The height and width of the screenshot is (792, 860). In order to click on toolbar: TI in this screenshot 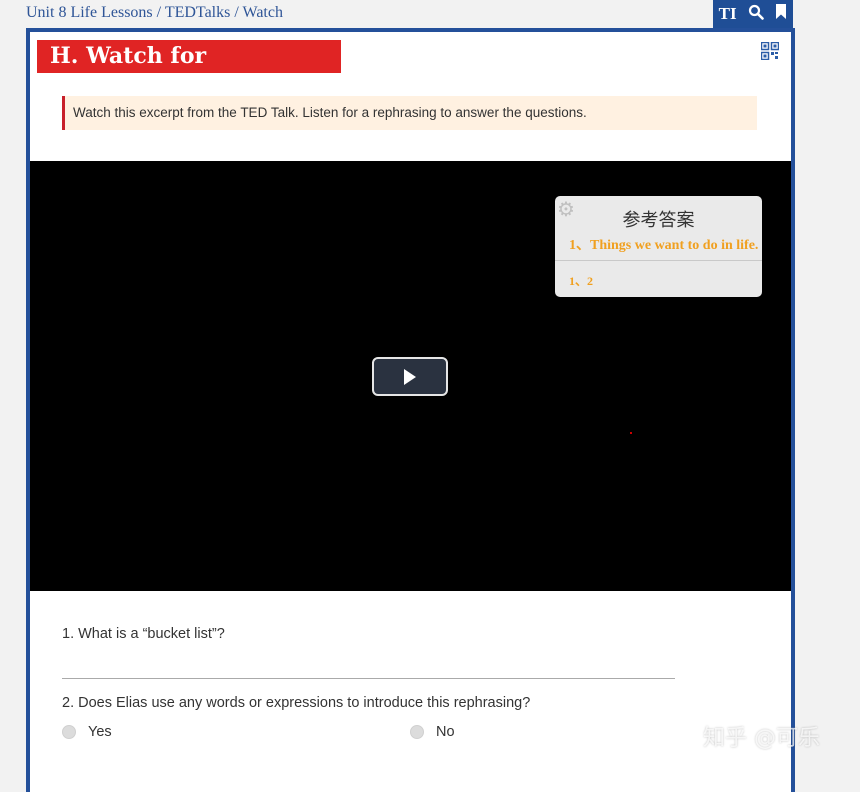, I will do `click(753, 14)`.